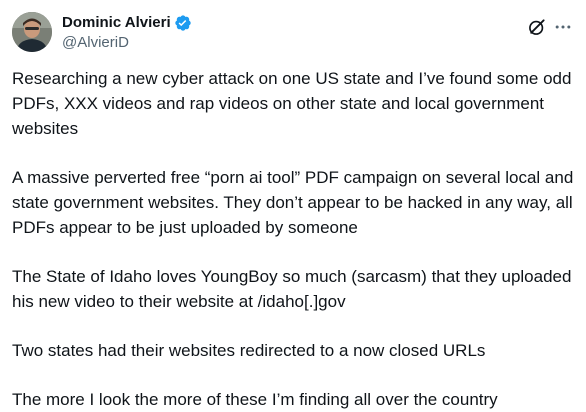 The image size is (586, 412). What do you see at coordinates (116, 23) in the screenshot?
I see `author-display-name: Dominic Alvieri` at bounding box center [116, 23].